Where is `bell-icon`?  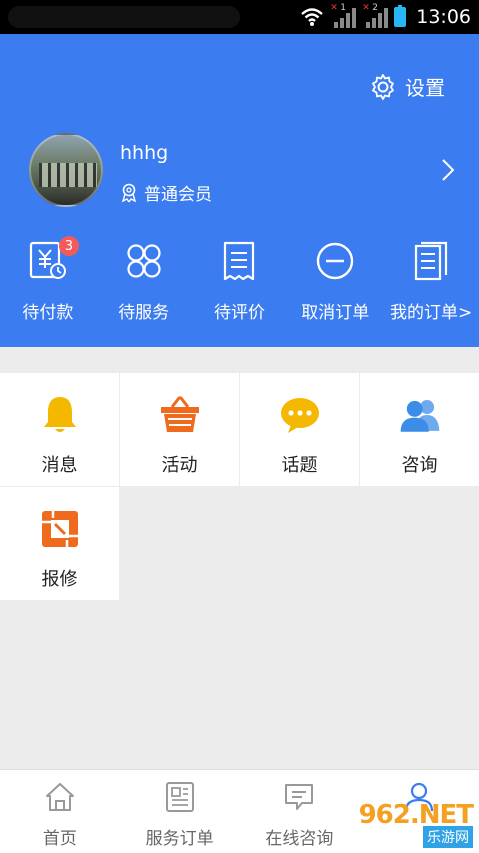
bell-icon is located at coordinates (60, 415).